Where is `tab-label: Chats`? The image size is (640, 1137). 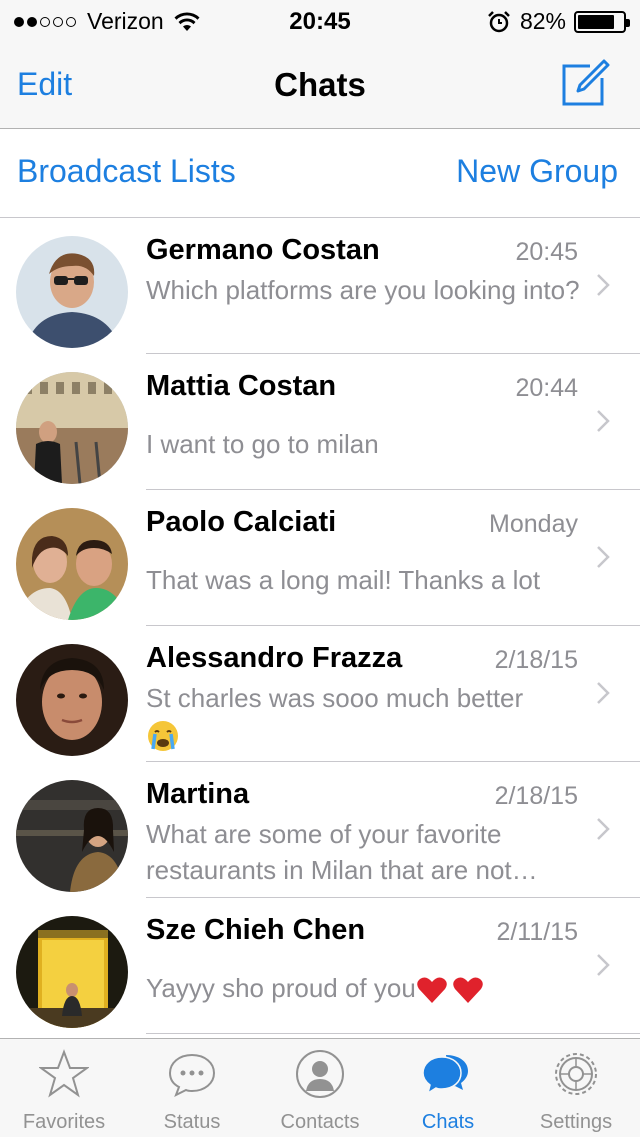 tab-label: Chats is located at coordinates (448, 1122).